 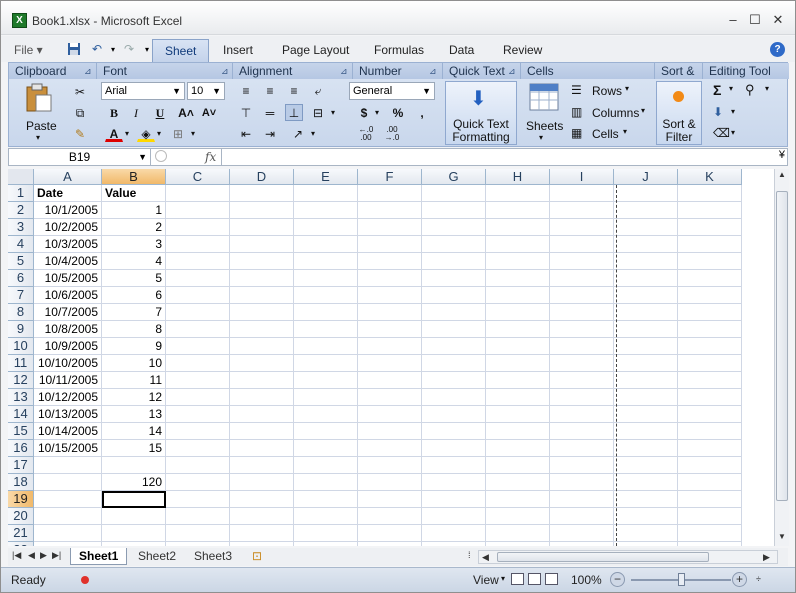 What do you see at coordinates (366, 133) in the screenshot?
I see `increase-decimal-button: ←.0 .00` at bounding box center [366, 133].